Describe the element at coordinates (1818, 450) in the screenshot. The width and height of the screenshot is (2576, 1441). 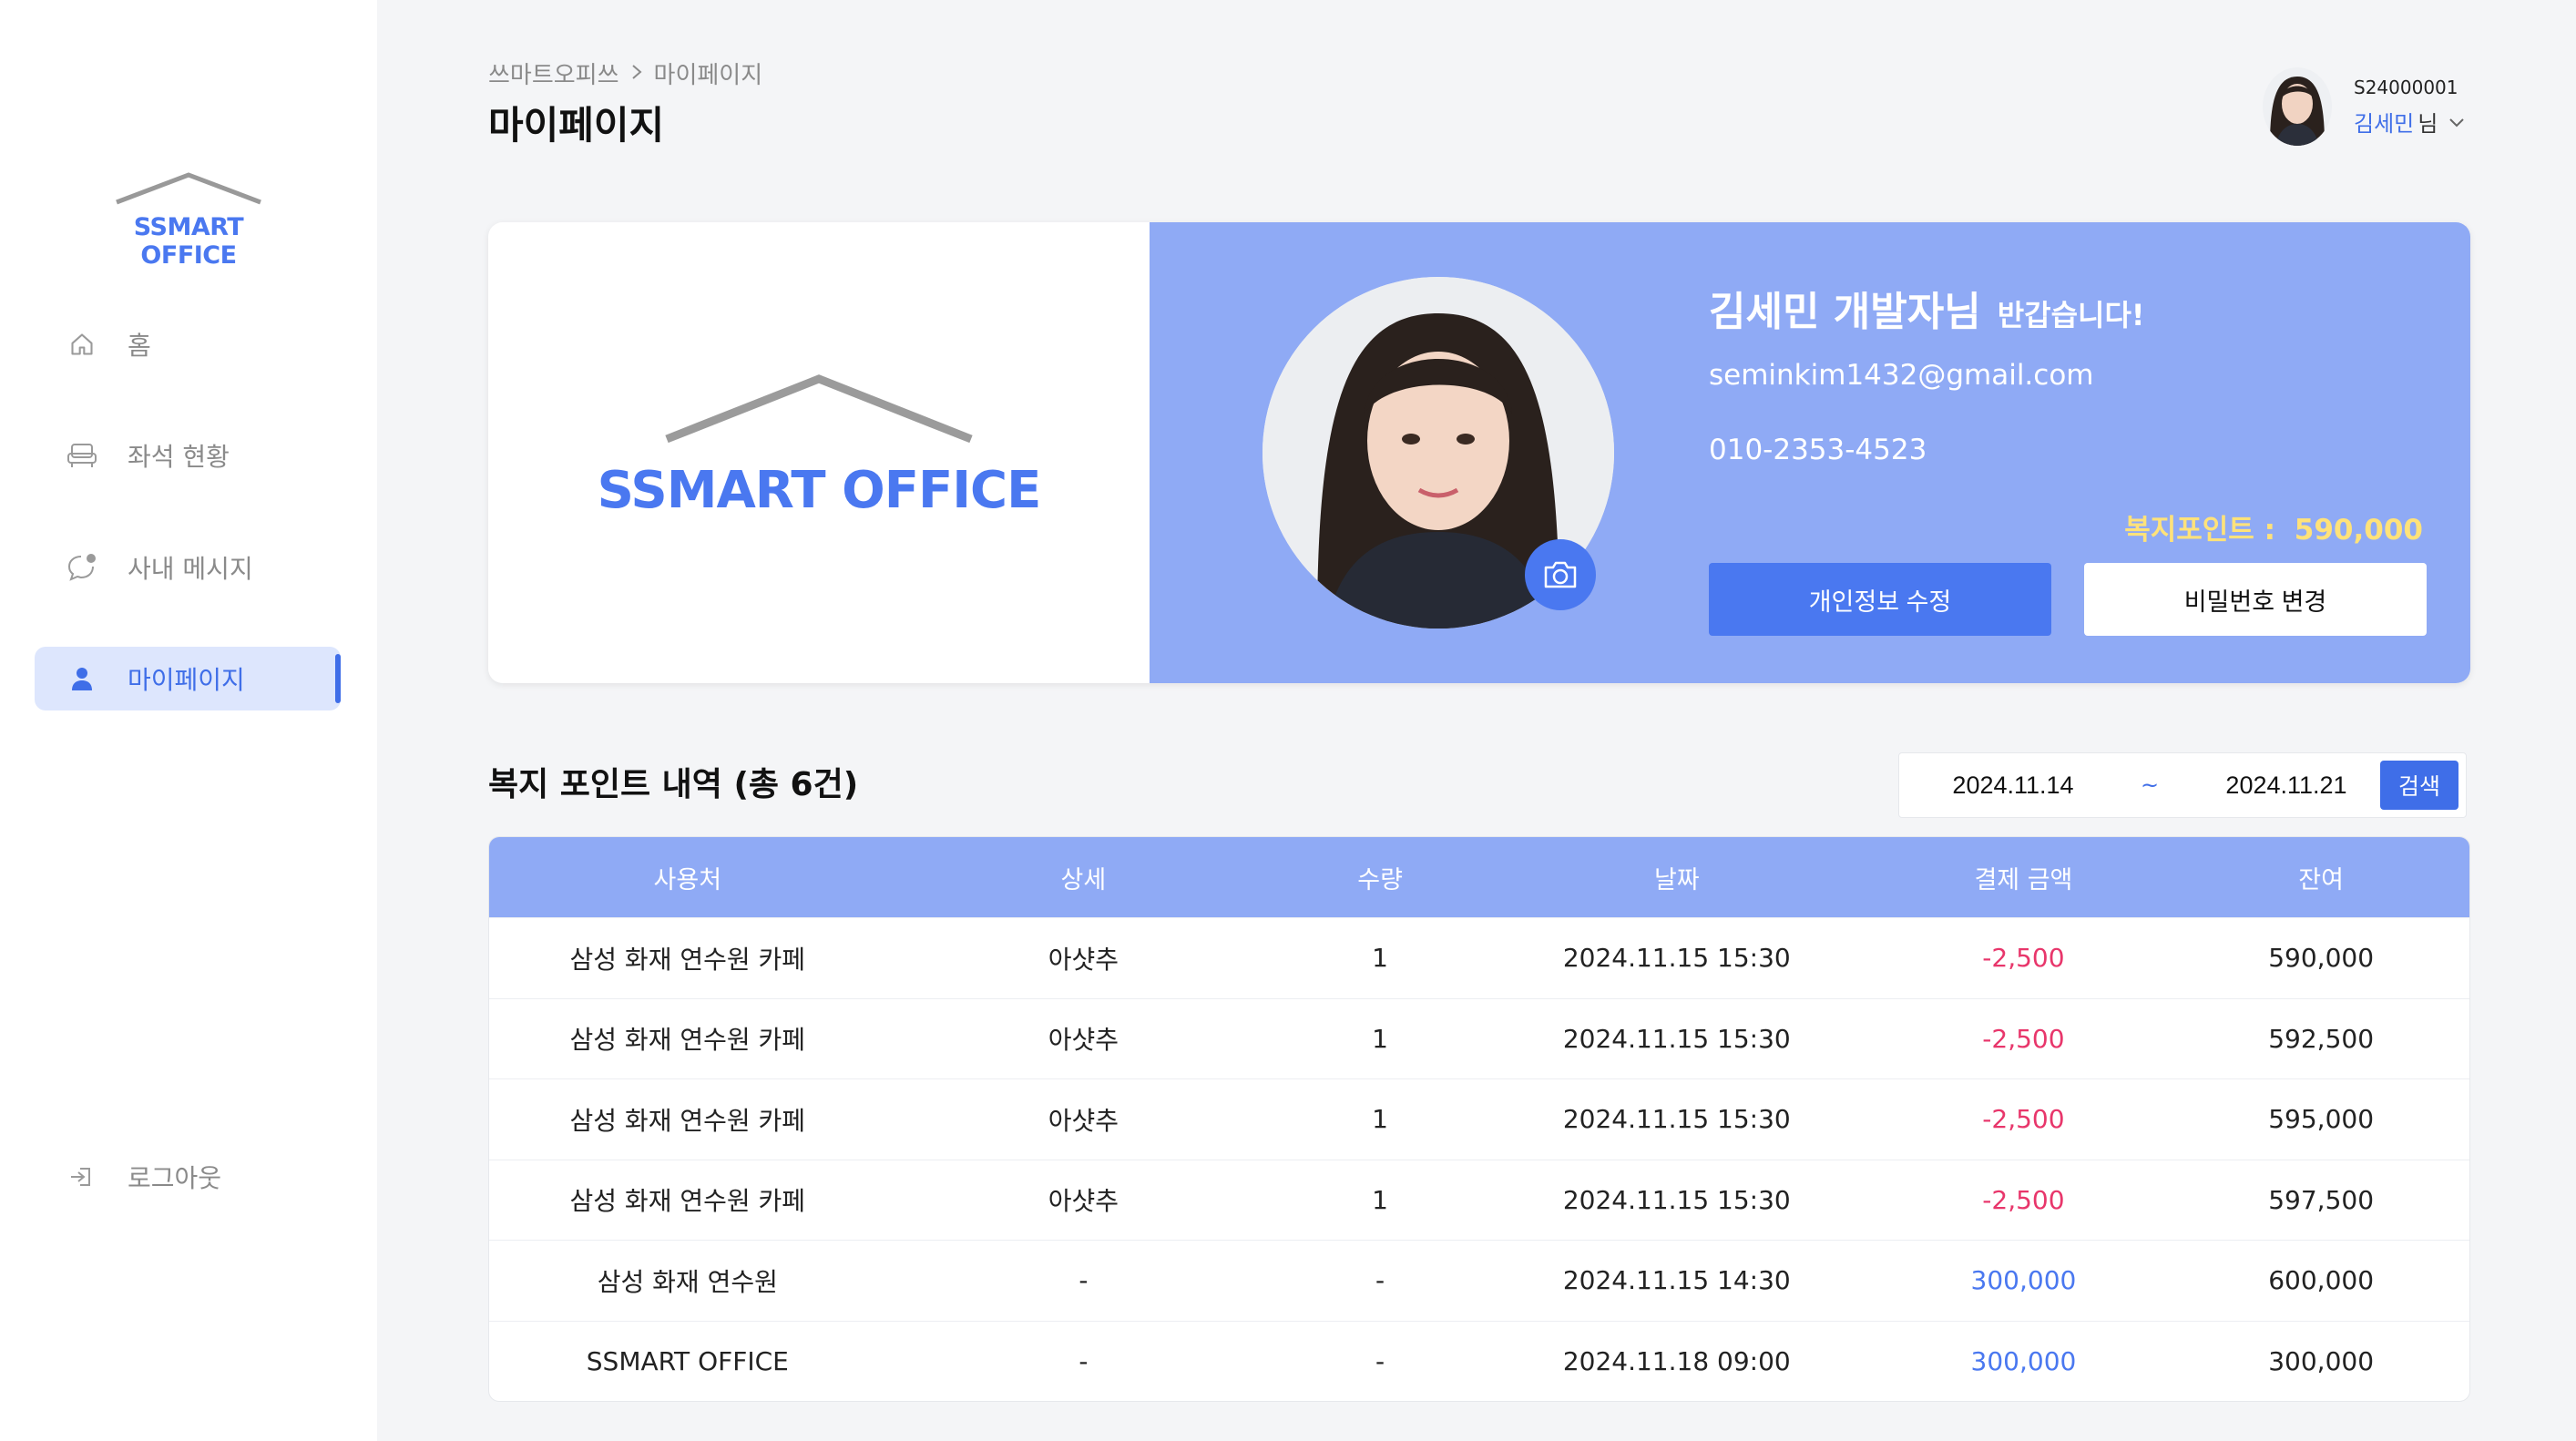
I see `phone-text: 010-2353-4523` at that location.